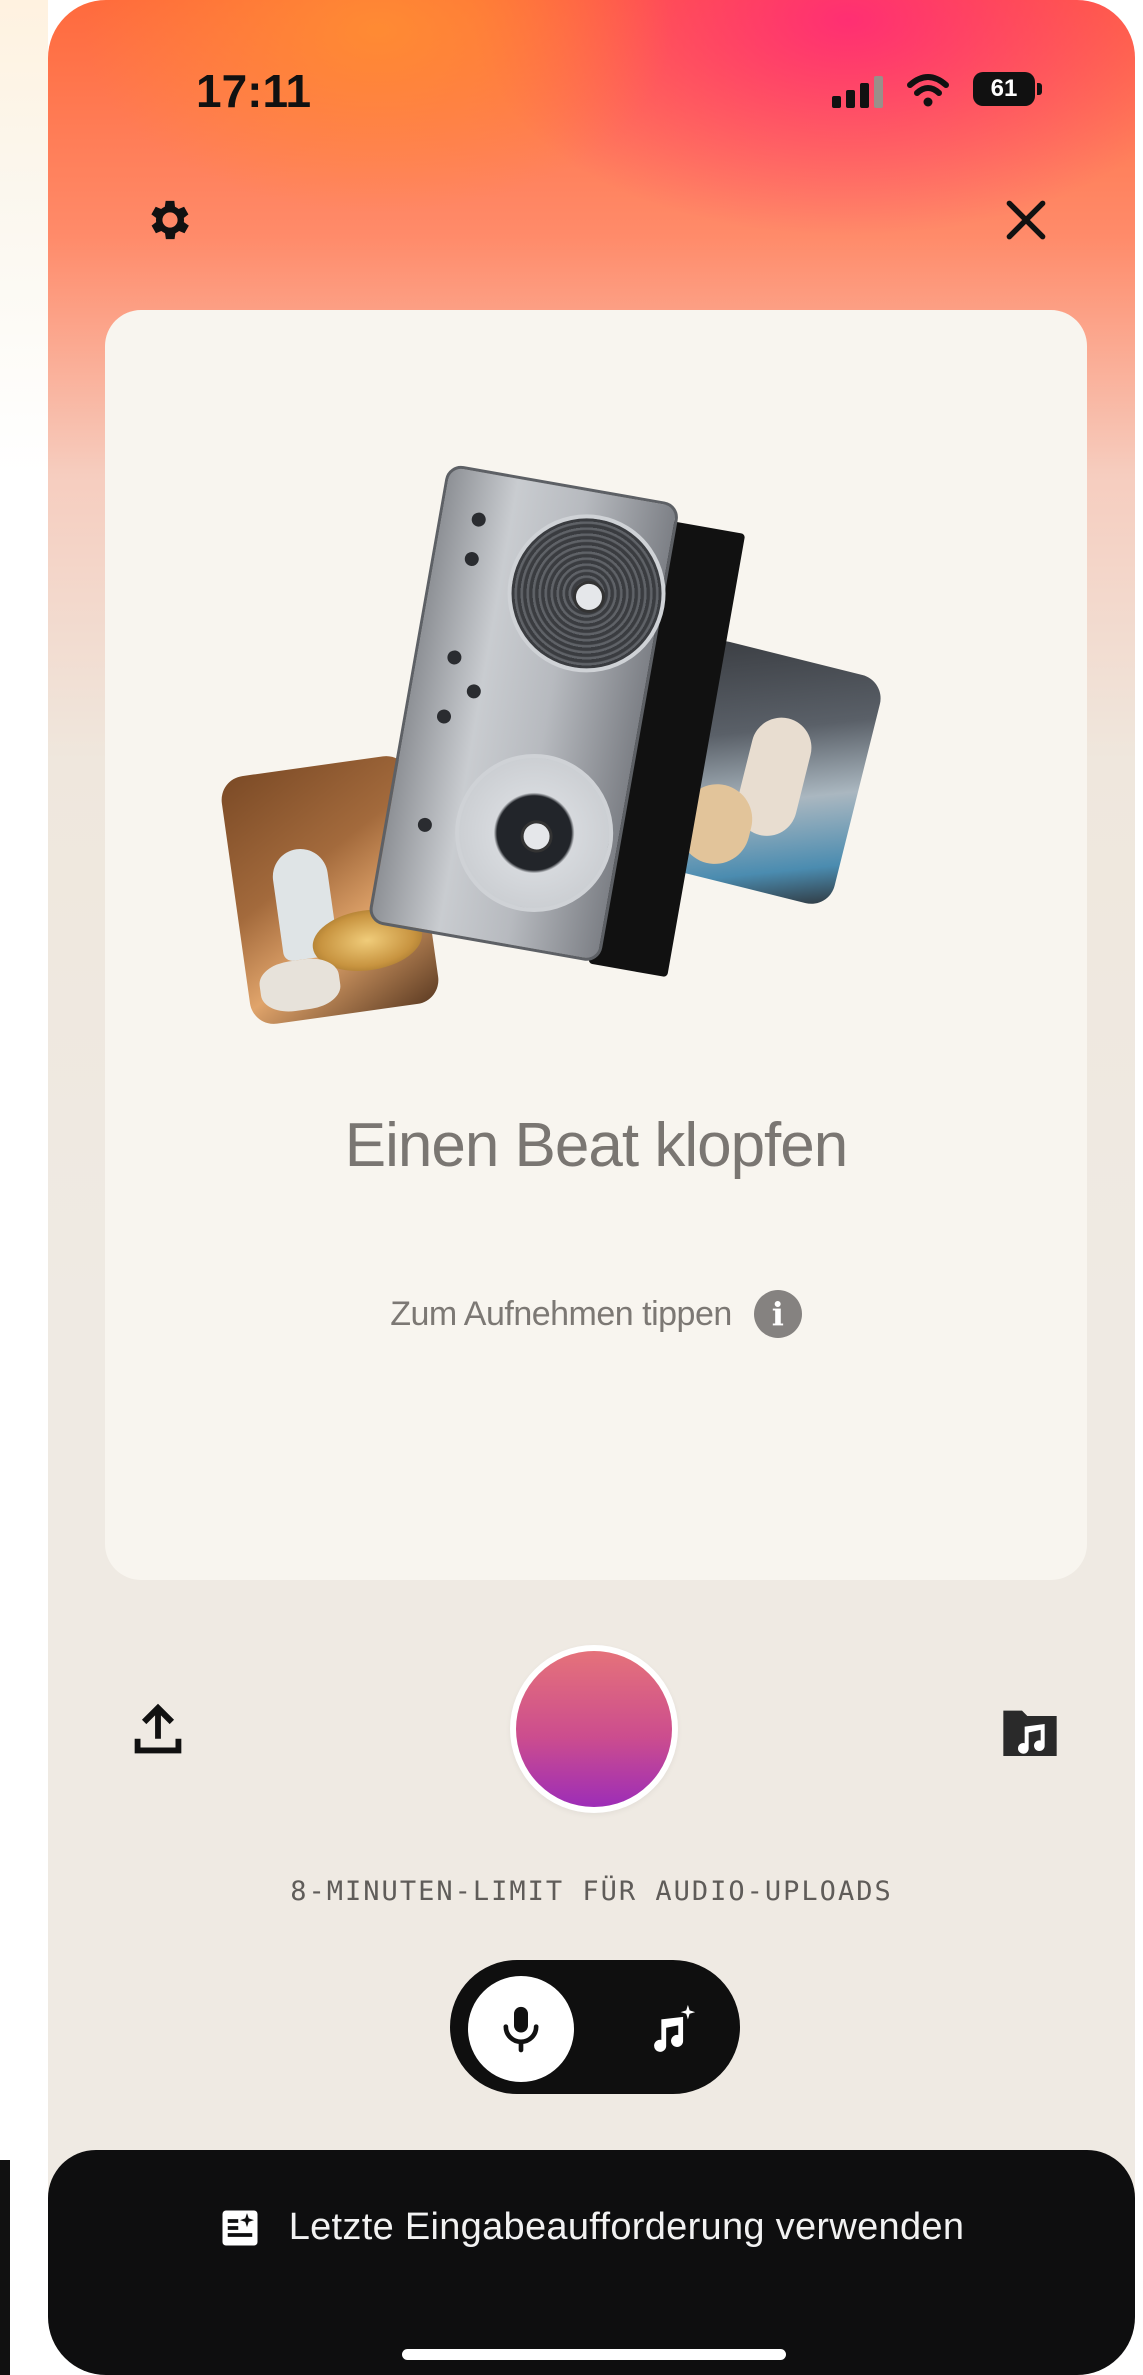 The width and height of the screenshot is (1143, 2375). Describe the element at coordinates (591, 1891) in the screenshot. I see `upload-limit-text: 8-MINUTEN-LIMIT FÜR AUDIO-UPLOADS` at that location.